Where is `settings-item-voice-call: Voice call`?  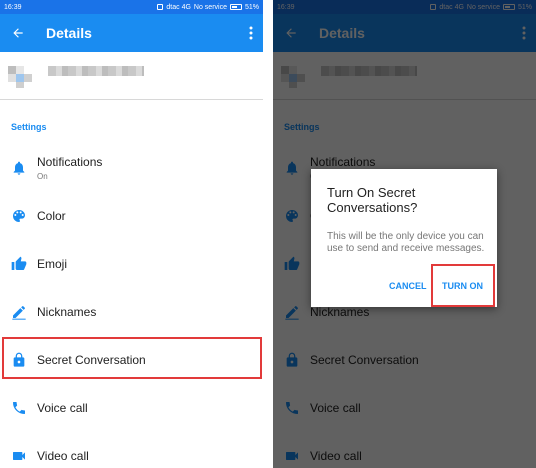
settings-item-voice-call: Voice call is located at coordinates (131, 408).